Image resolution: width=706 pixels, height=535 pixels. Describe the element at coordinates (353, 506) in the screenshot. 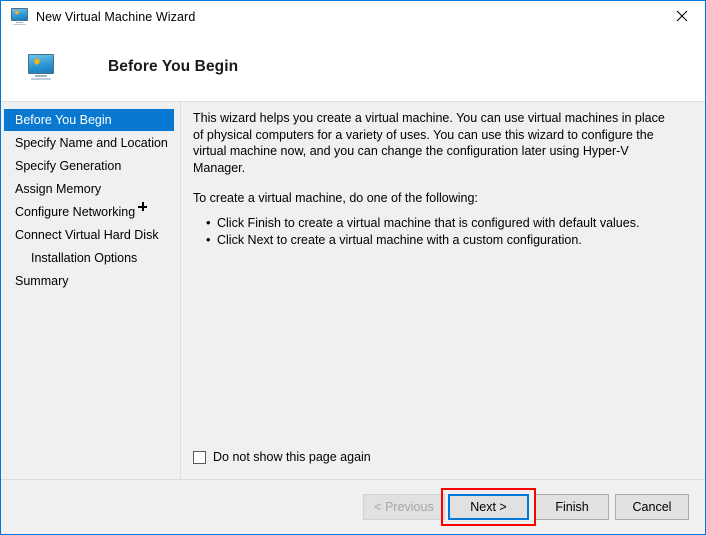

I see `wizard-footer: < Previous Next > Finish Cancel` at that location.